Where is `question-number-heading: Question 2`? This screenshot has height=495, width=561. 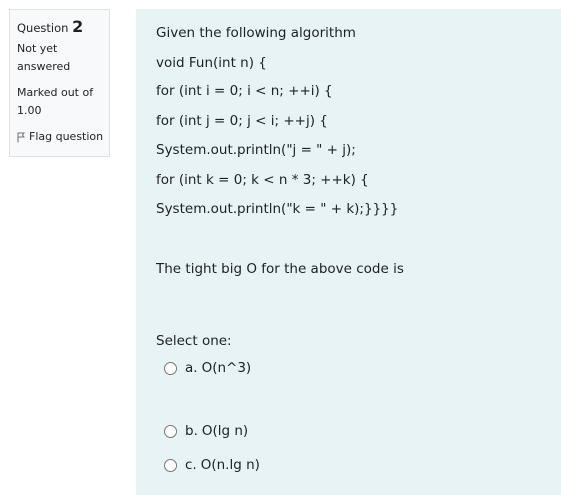 question-number-heading: Question 2 is located at coordinates (63, 29).